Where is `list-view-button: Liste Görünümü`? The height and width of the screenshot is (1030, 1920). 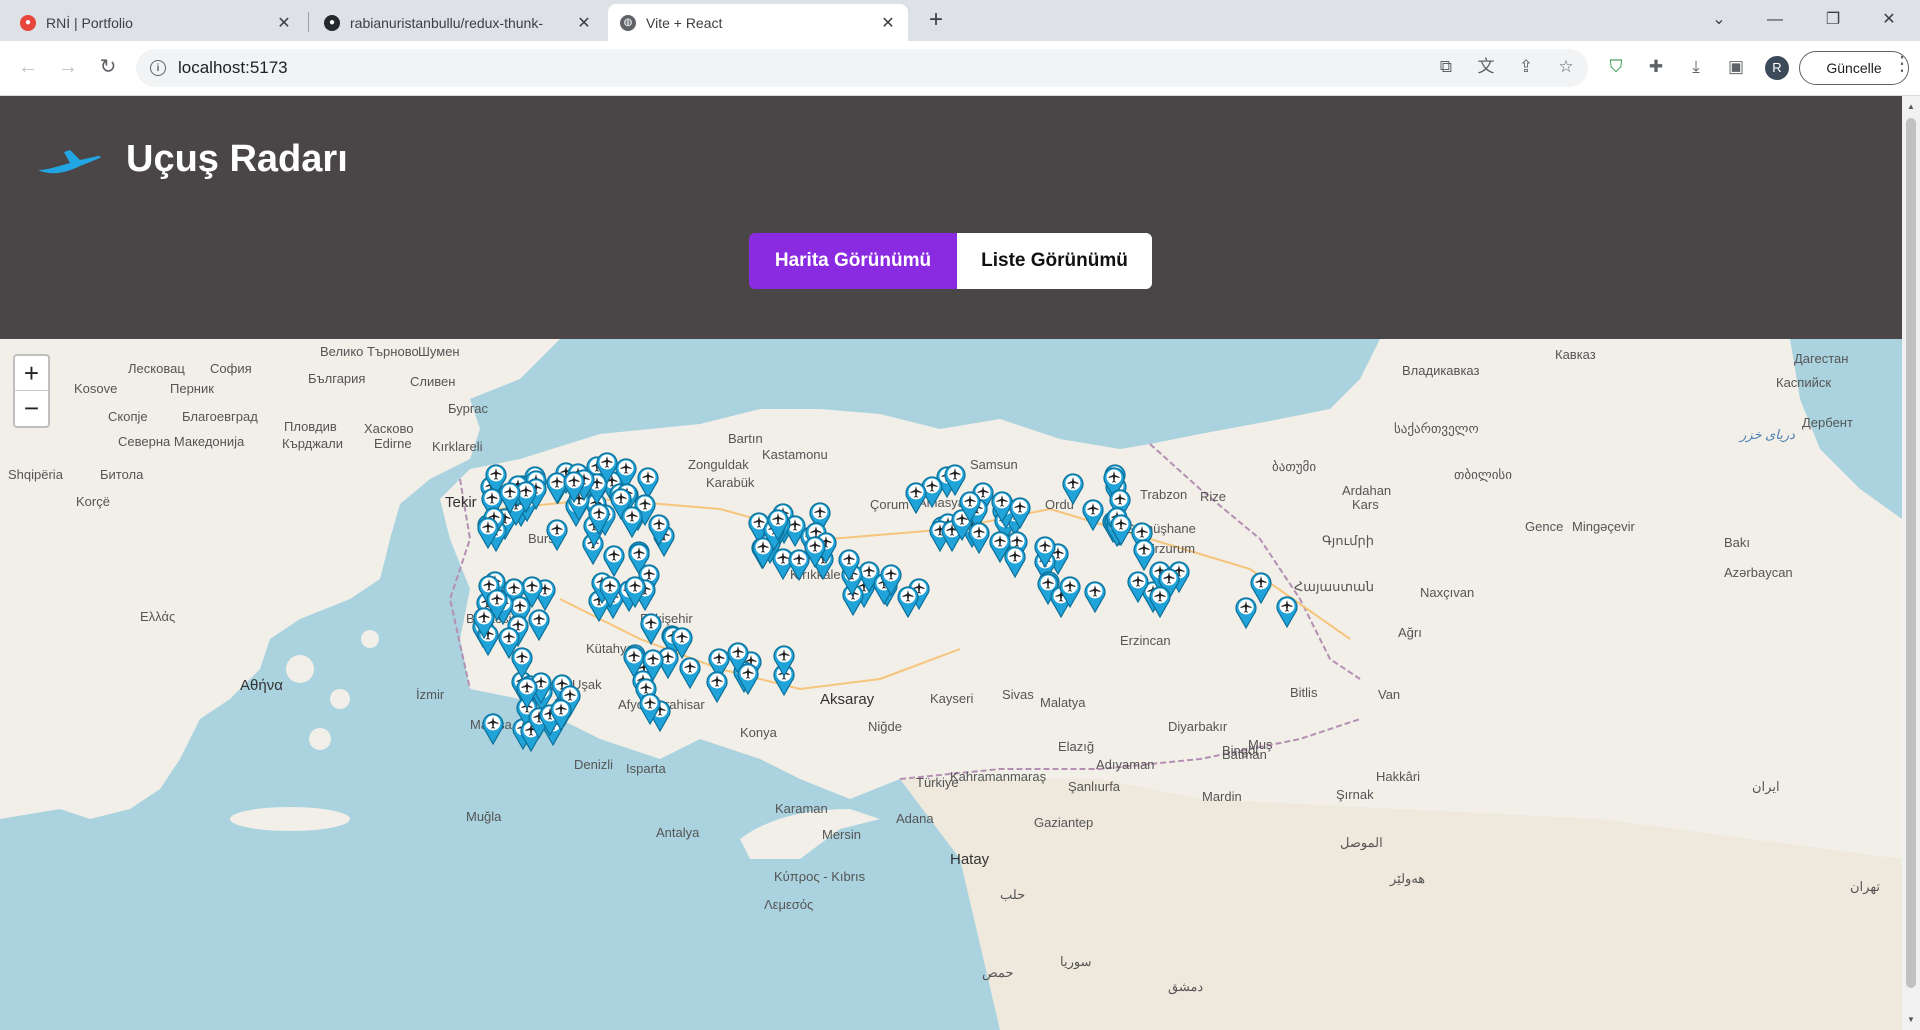
list-view-button: Liste Görünümü is located at coordinates (1054, 261).